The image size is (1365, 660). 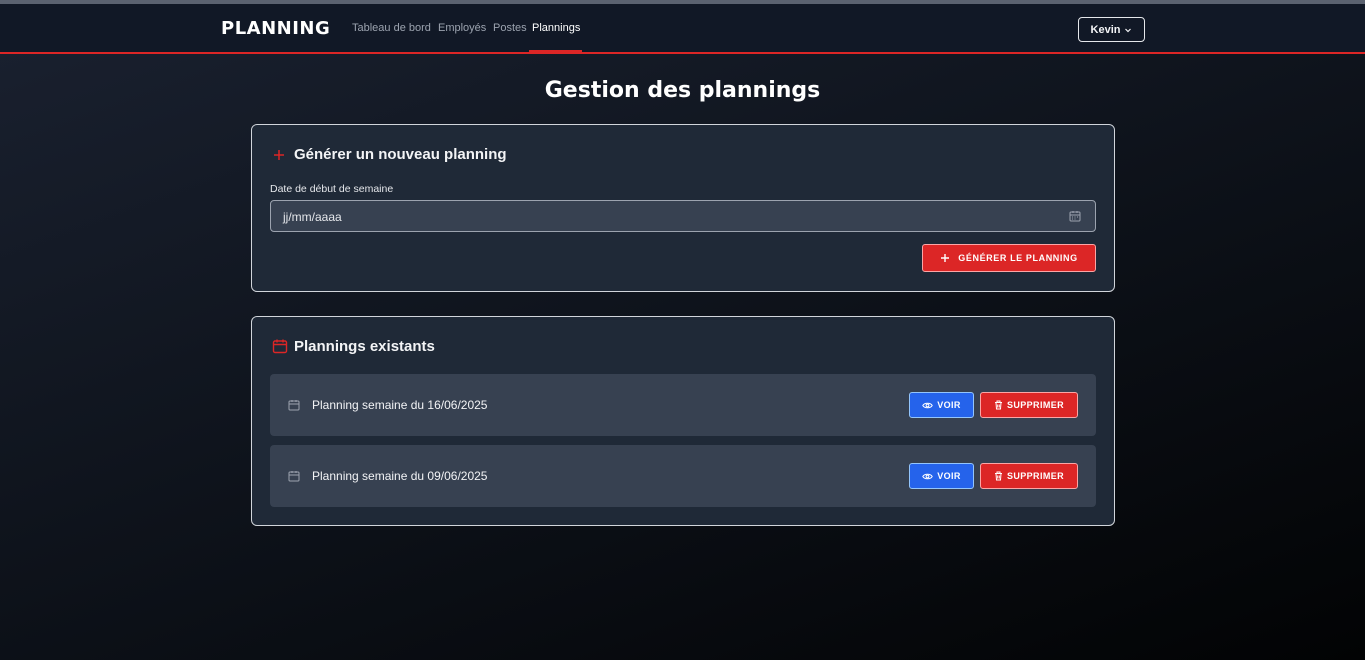 What do you see at coordinates (400, 405) in the screenshot?
I see `planning-label: Planning semaine du 16/06/2025` at bounding box center [400, 405].